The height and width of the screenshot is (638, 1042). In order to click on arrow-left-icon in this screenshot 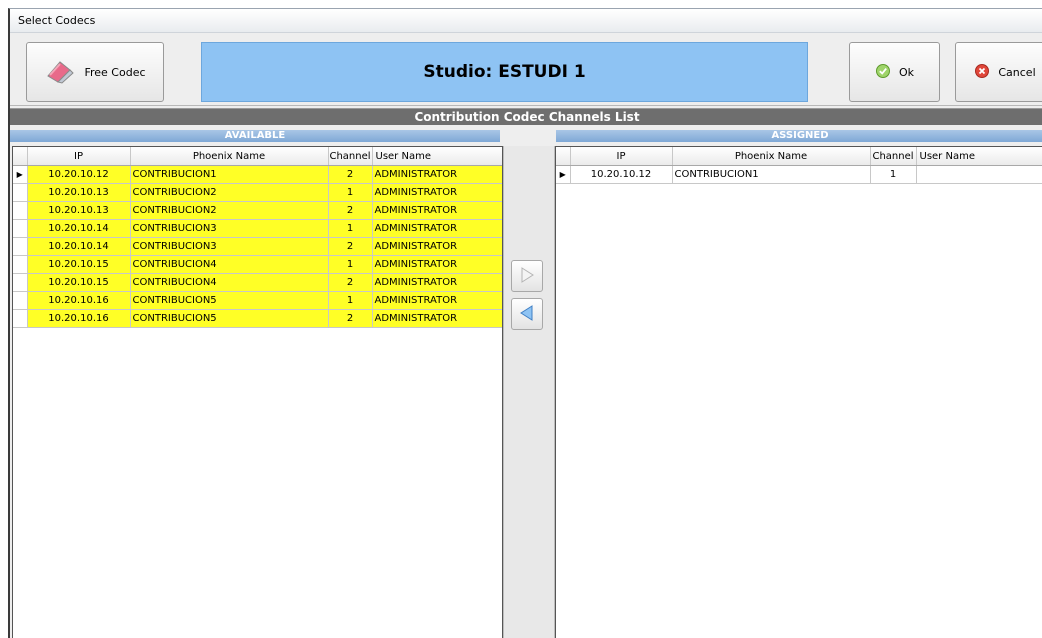, I will do `click(527, 314)`.